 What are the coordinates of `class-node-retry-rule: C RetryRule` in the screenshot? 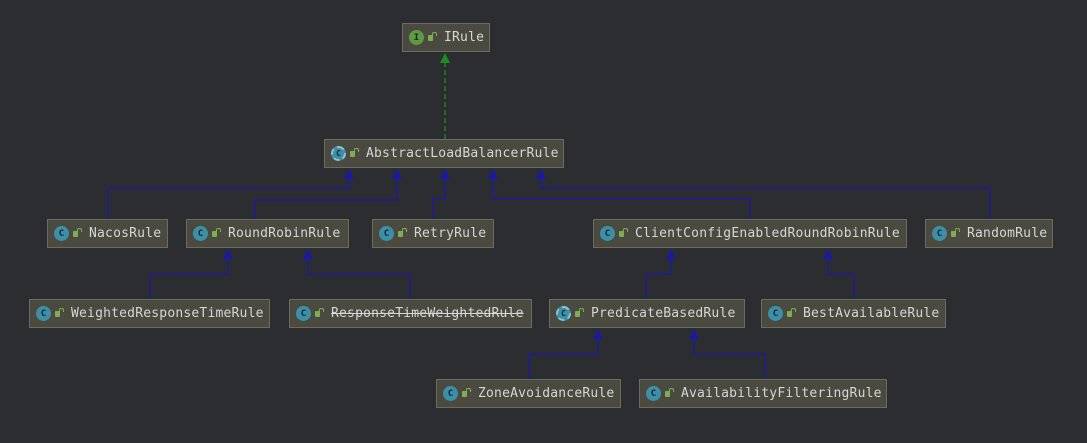 It's located at (433, 233).